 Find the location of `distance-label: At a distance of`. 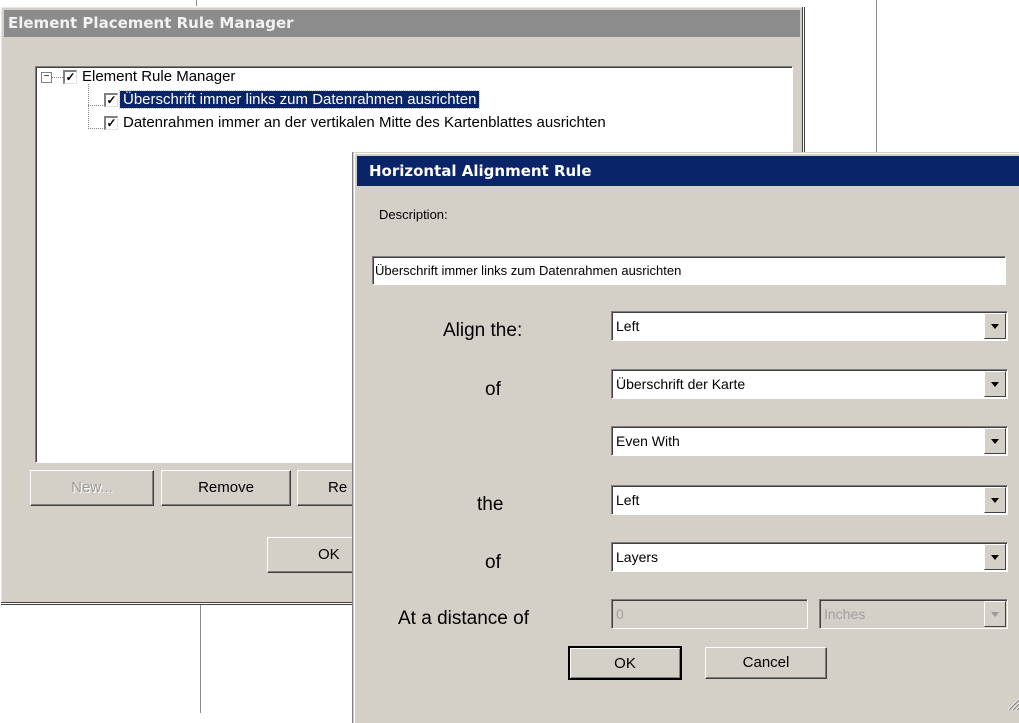

distance-label: At a distance of is located at coordinates (463, 618).